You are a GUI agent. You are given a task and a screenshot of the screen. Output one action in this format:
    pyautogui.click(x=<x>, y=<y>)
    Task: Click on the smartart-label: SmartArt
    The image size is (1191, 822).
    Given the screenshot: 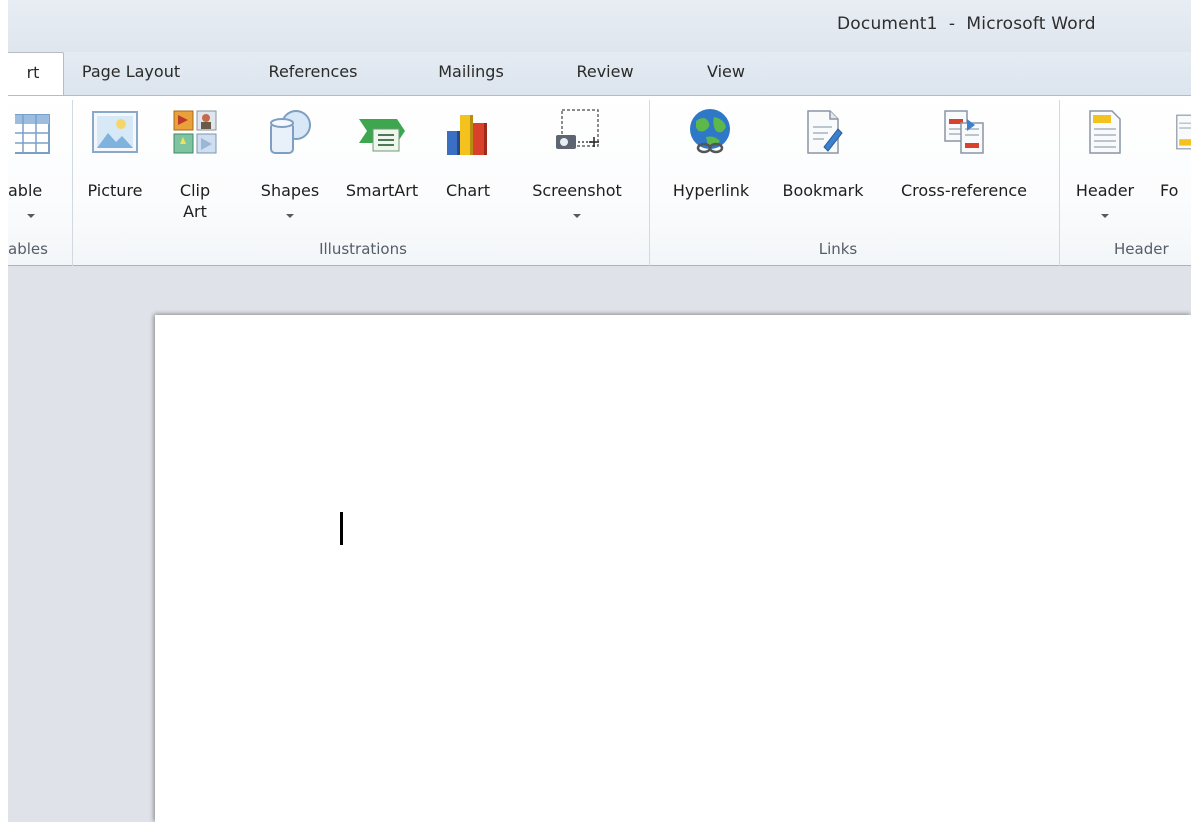 What is the action you would take?
    pyautogui.click(x=382, y=190)
    